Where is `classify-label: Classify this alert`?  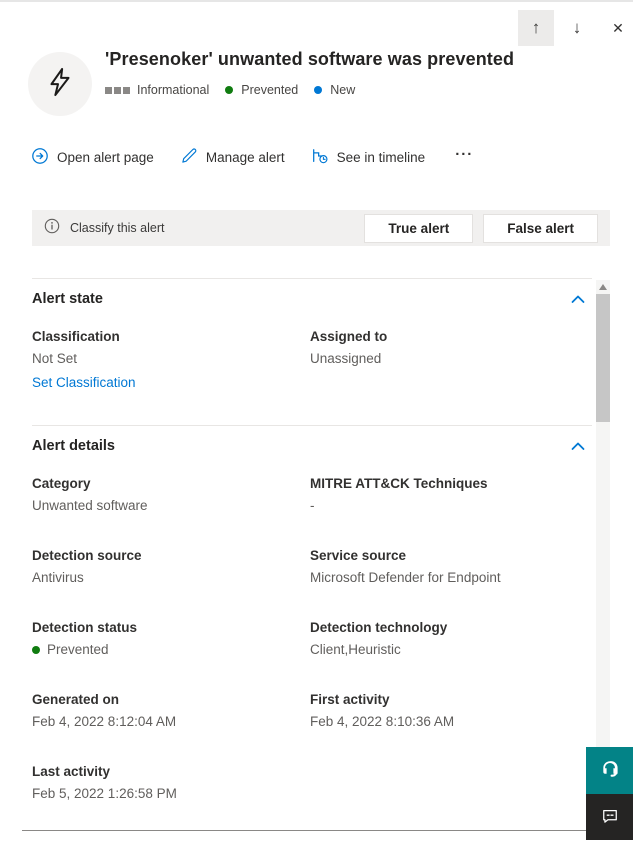 classify-label: Classify this alert is located at coordinates (117, 228).